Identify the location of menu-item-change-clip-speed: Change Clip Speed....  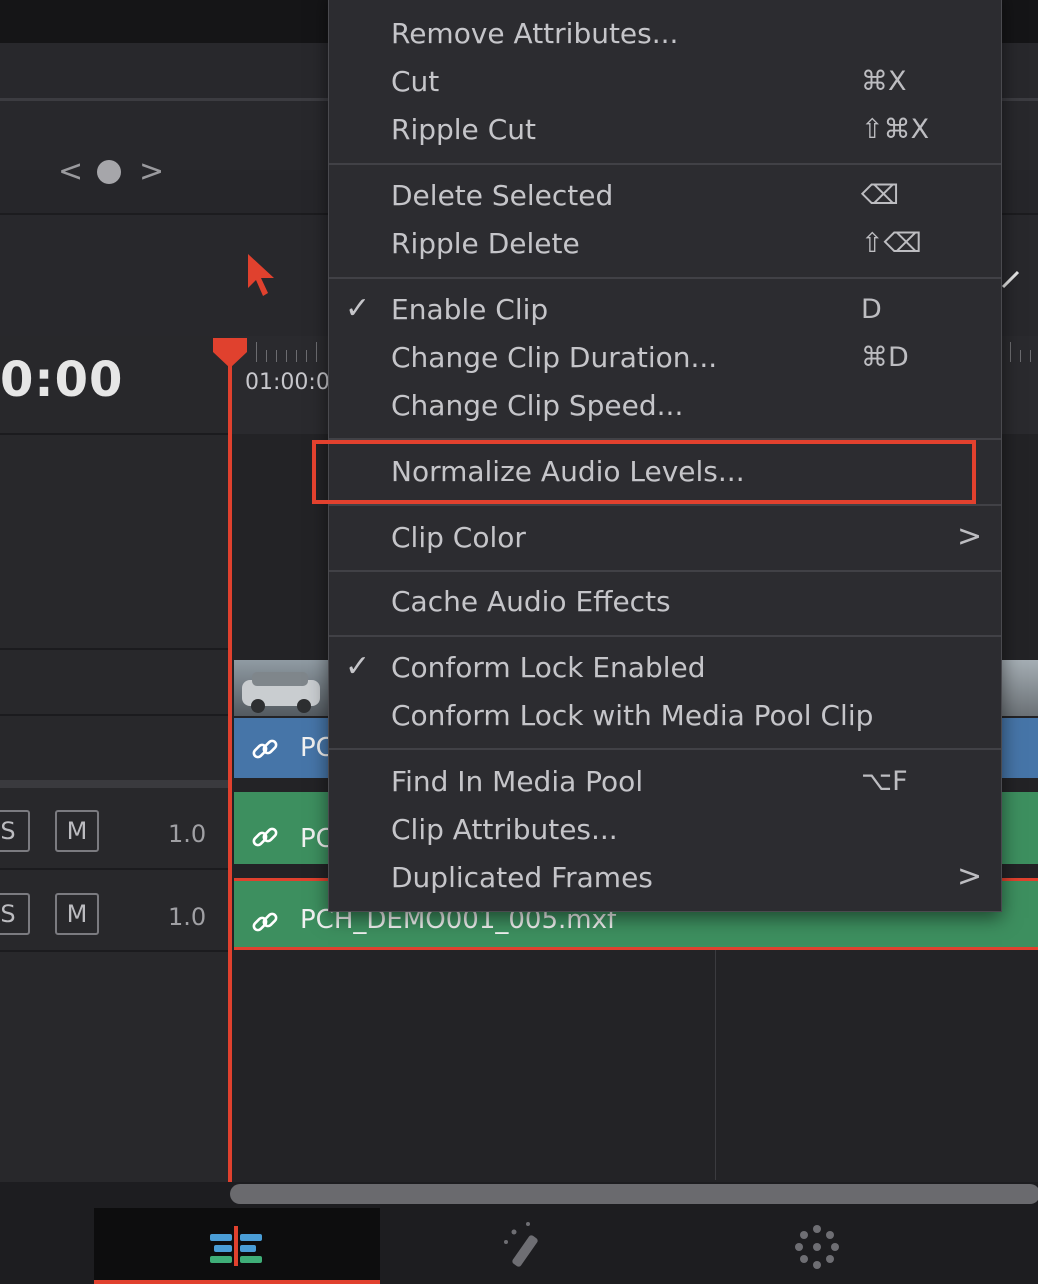
(537, 405).